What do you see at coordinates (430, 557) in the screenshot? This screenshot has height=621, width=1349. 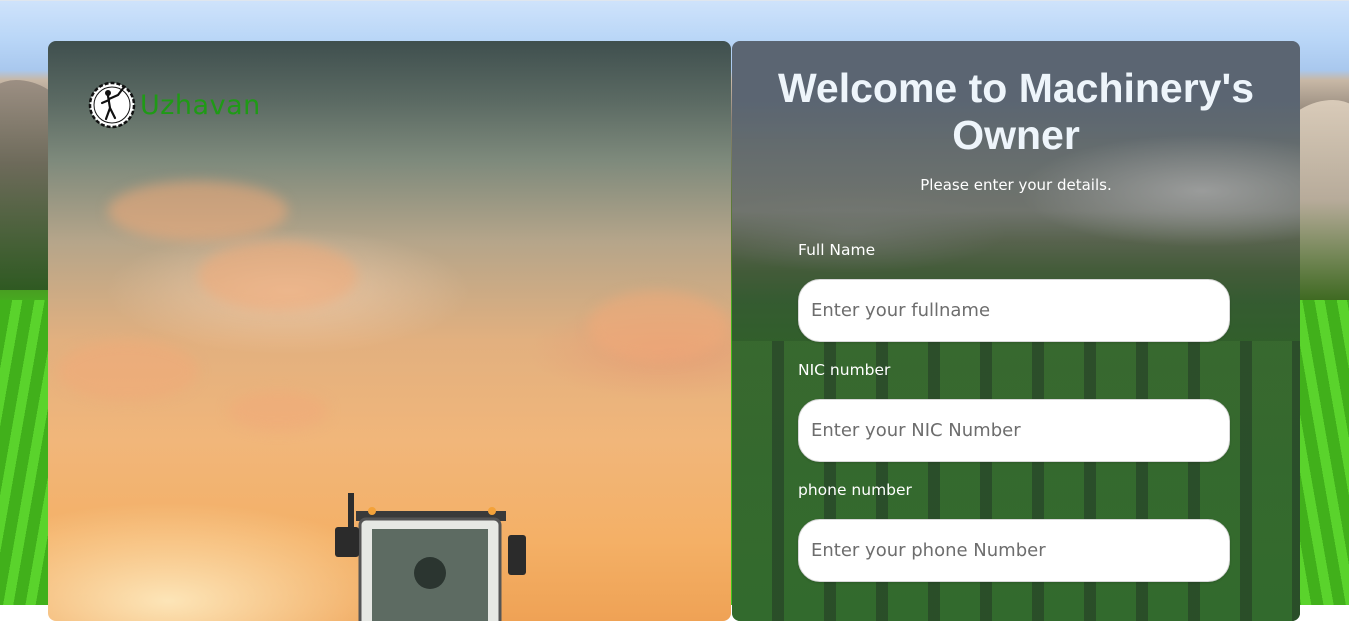 I see `tractor-illustration` at bounding box center [430, 557].